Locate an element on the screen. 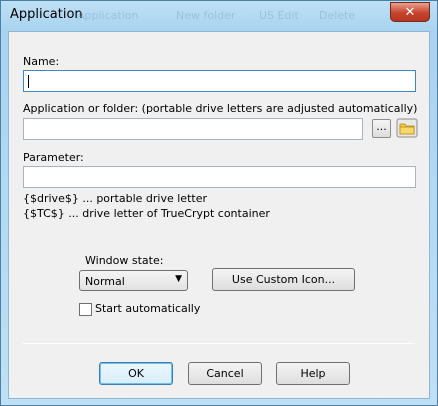 Image resolution: width=438 pixels, height=406 pixels. parameter-label: Parameter: is located at coordinates (53, 157).